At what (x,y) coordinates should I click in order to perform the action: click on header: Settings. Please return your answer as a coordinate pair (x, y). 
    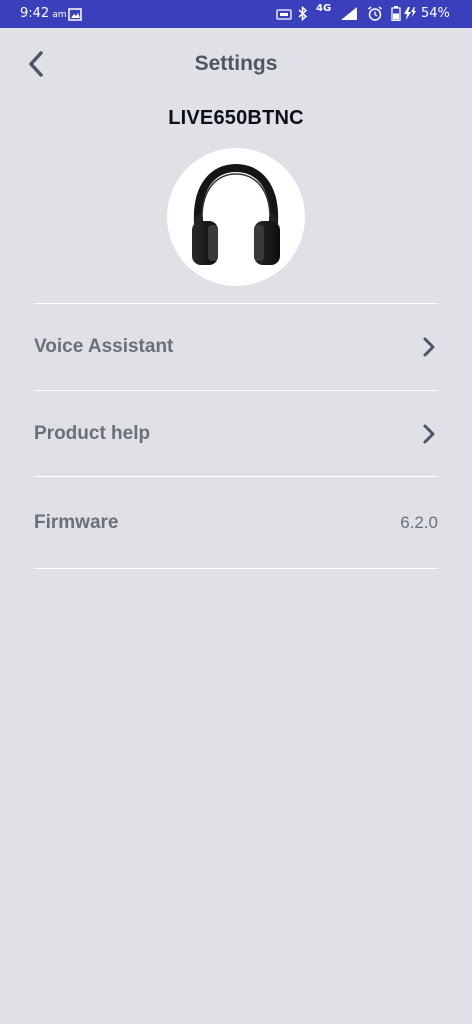
    Looking at the image, I should click on (236, 64).